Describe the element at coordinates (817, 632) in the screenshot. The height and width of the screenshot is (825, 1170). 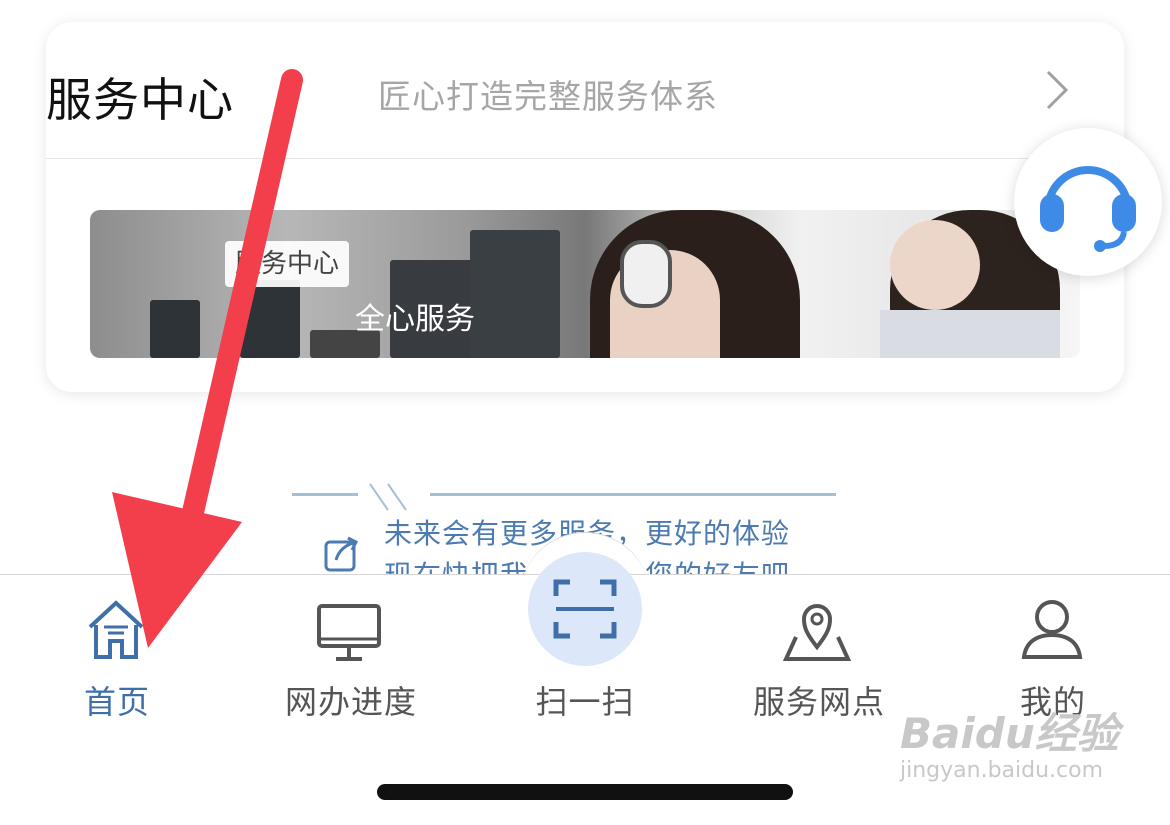
I see `map-pin-icon` at that location.